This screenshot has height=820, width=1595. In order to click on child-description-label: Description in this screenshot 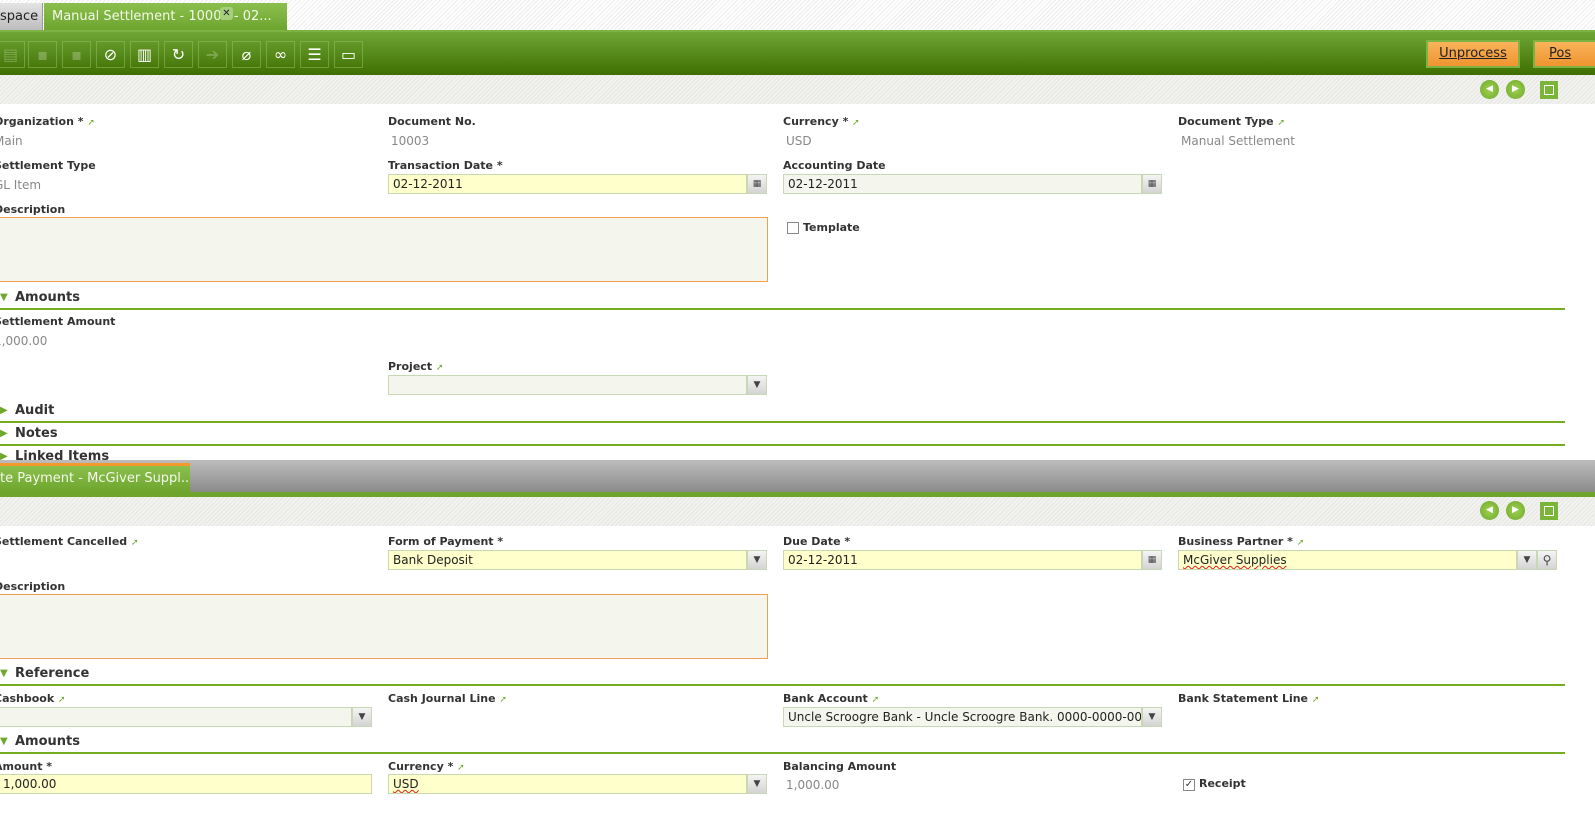, I will do `click(33, 586)`.